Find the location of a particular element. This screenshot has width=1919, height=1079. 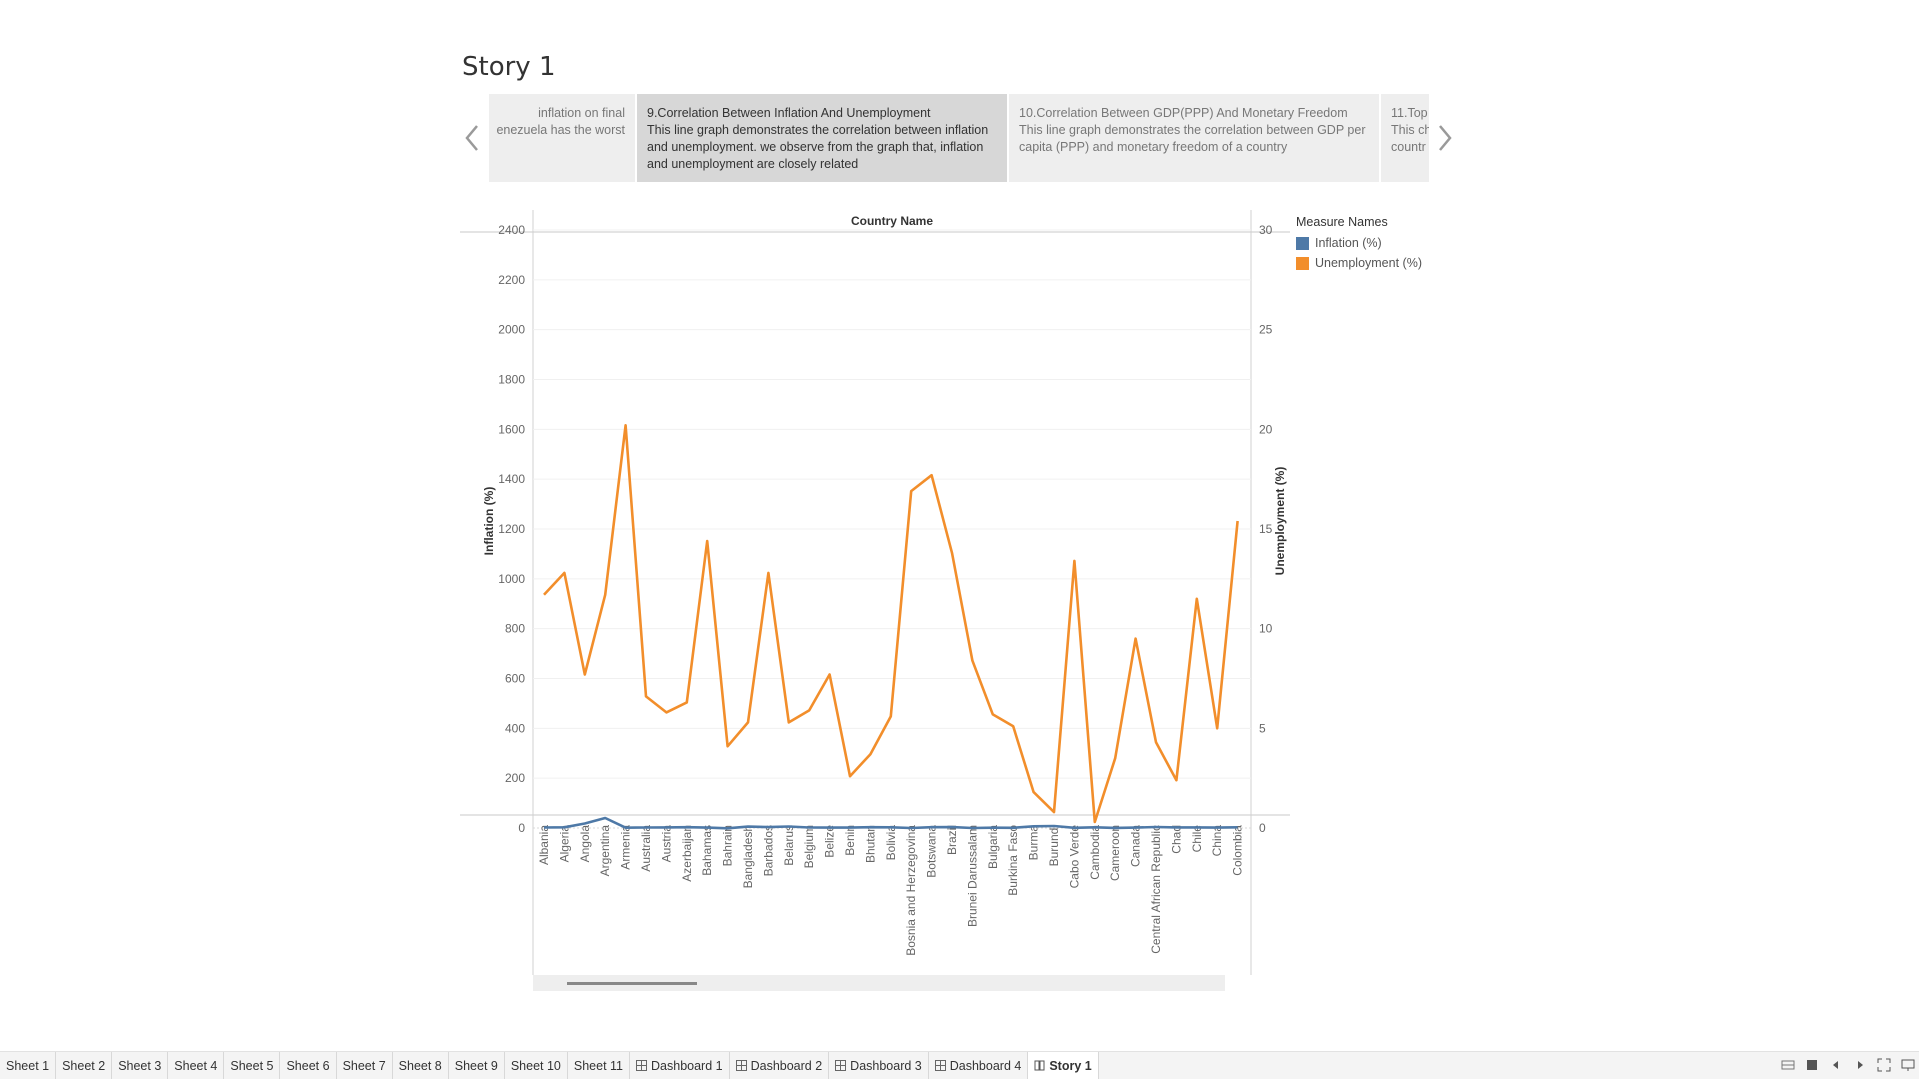

tab-label: Sheet 11 is located at coordinates (598, 1065).